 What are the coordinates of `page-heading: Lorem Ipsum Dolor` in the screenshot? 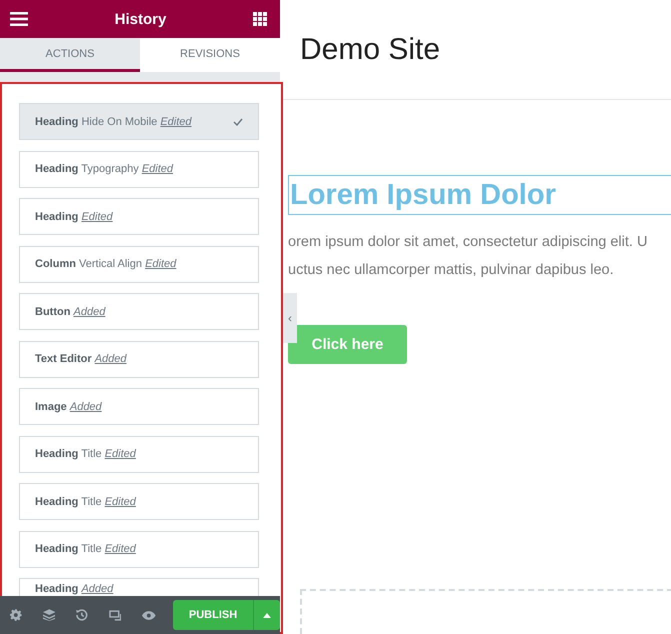 It's located at (422, 195).